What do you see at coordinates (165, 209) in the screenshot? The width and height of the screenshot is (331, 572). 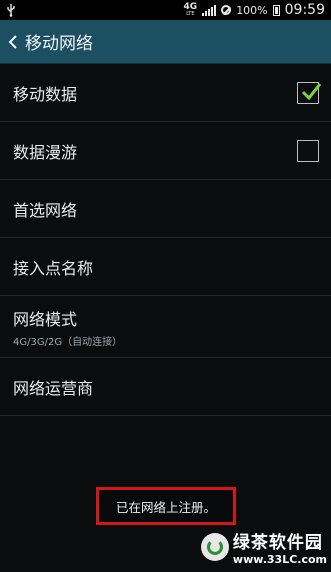 I see `setting-preferred-network: 首选网络` at bounding box center [165, 209].